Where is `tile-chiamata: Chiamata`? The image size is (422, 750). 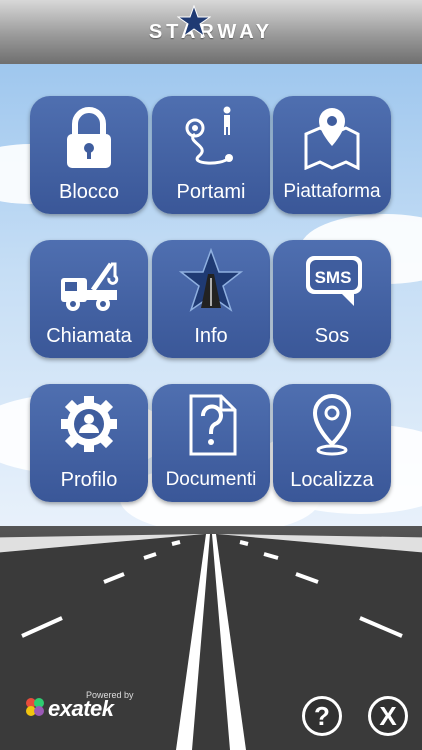
tile-chiamata: Chiamata is located at coordinates (89, 299).